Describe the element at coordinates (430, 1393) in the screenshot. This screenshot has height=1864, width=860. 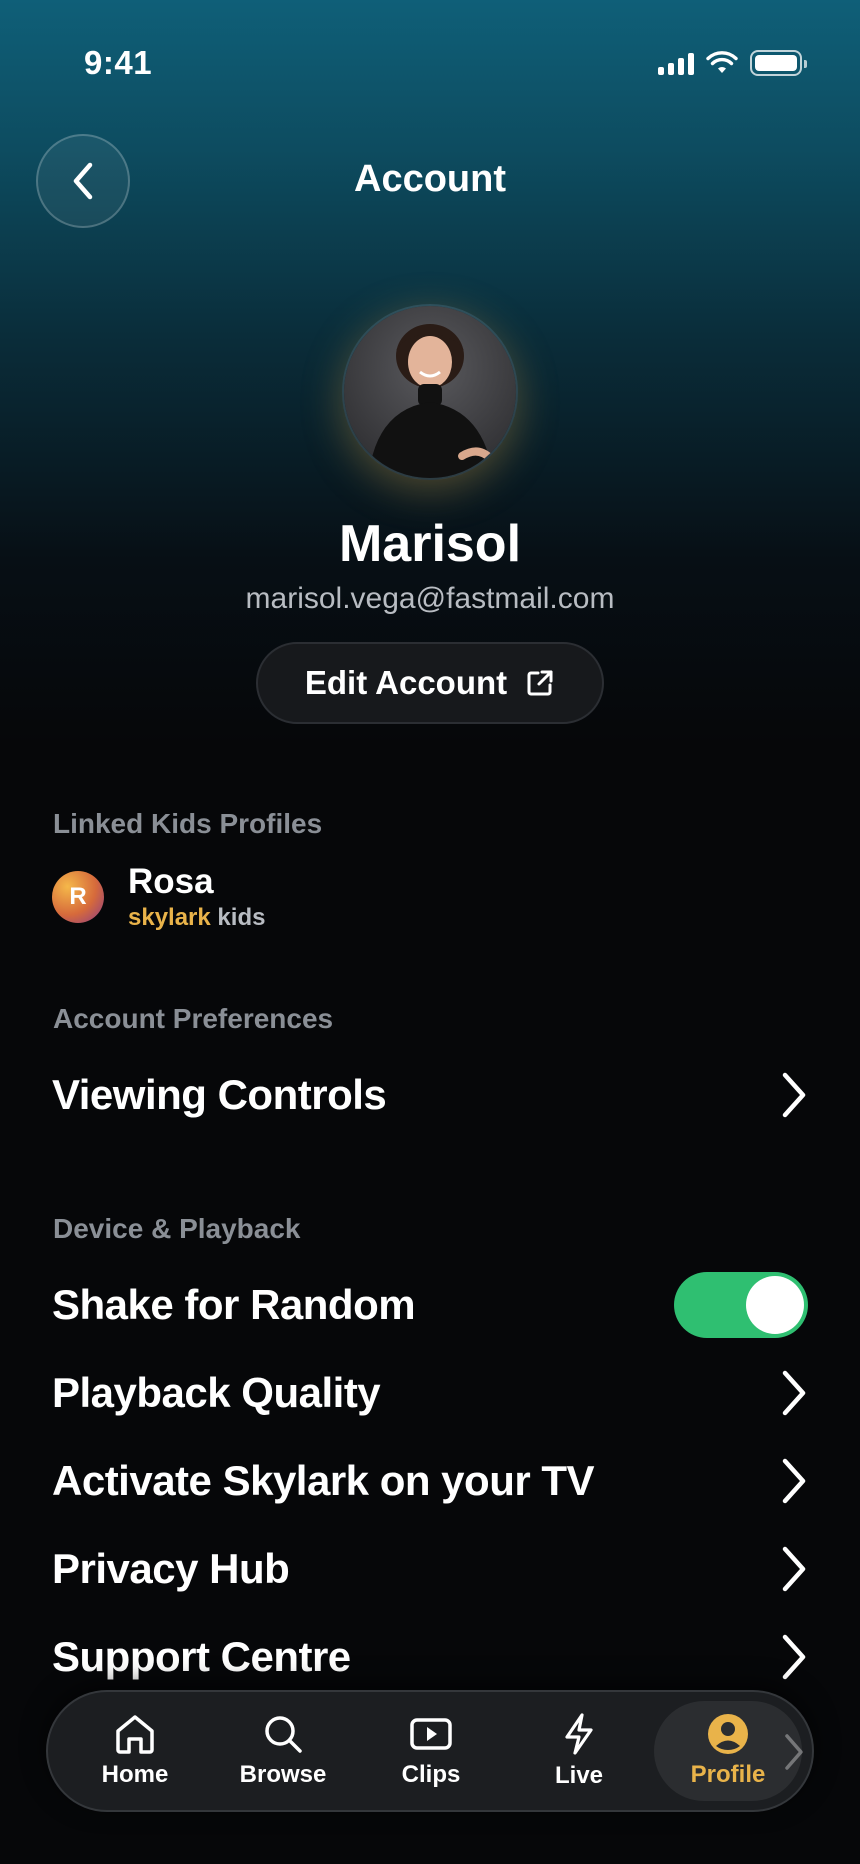
I see `playback-quality-row: Playback Quality` at that location.